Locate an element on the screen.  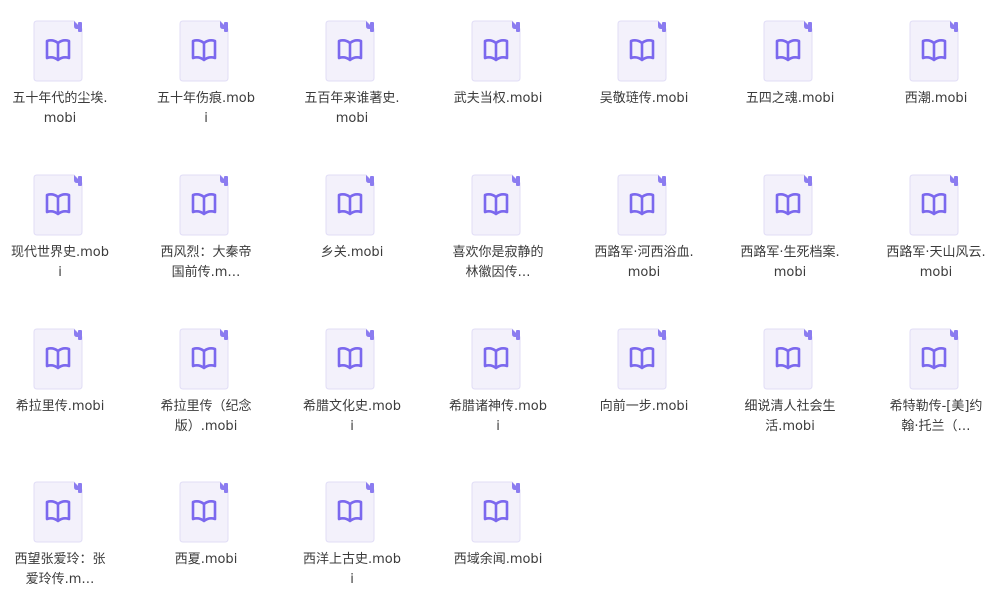
file-item: 五十年伤痕.mobi is located at coordinates (206, 70).